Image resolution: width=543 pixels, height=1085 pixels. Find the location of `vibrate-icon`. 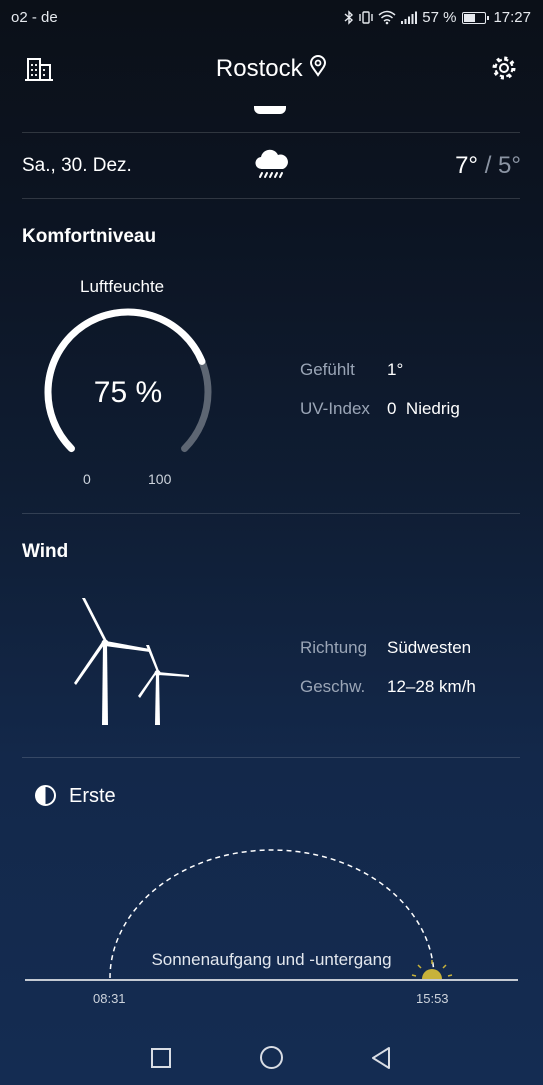

vibrate-icon is located at coordinates (366, 17).